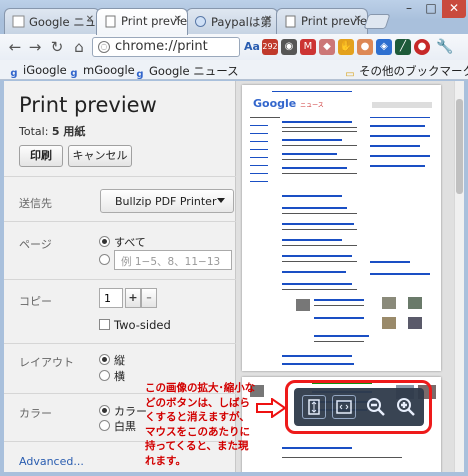 Image resolution: width=468 pixels, height=476 pixels. I want to click on layout-label: レイアウト, so click(46, 362).